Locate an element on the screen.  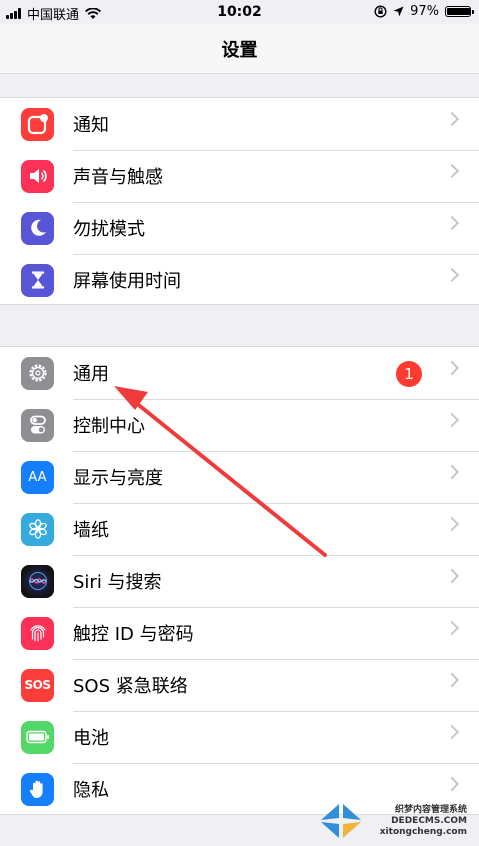
annotation-arrow is located at coordinates (220, 471).